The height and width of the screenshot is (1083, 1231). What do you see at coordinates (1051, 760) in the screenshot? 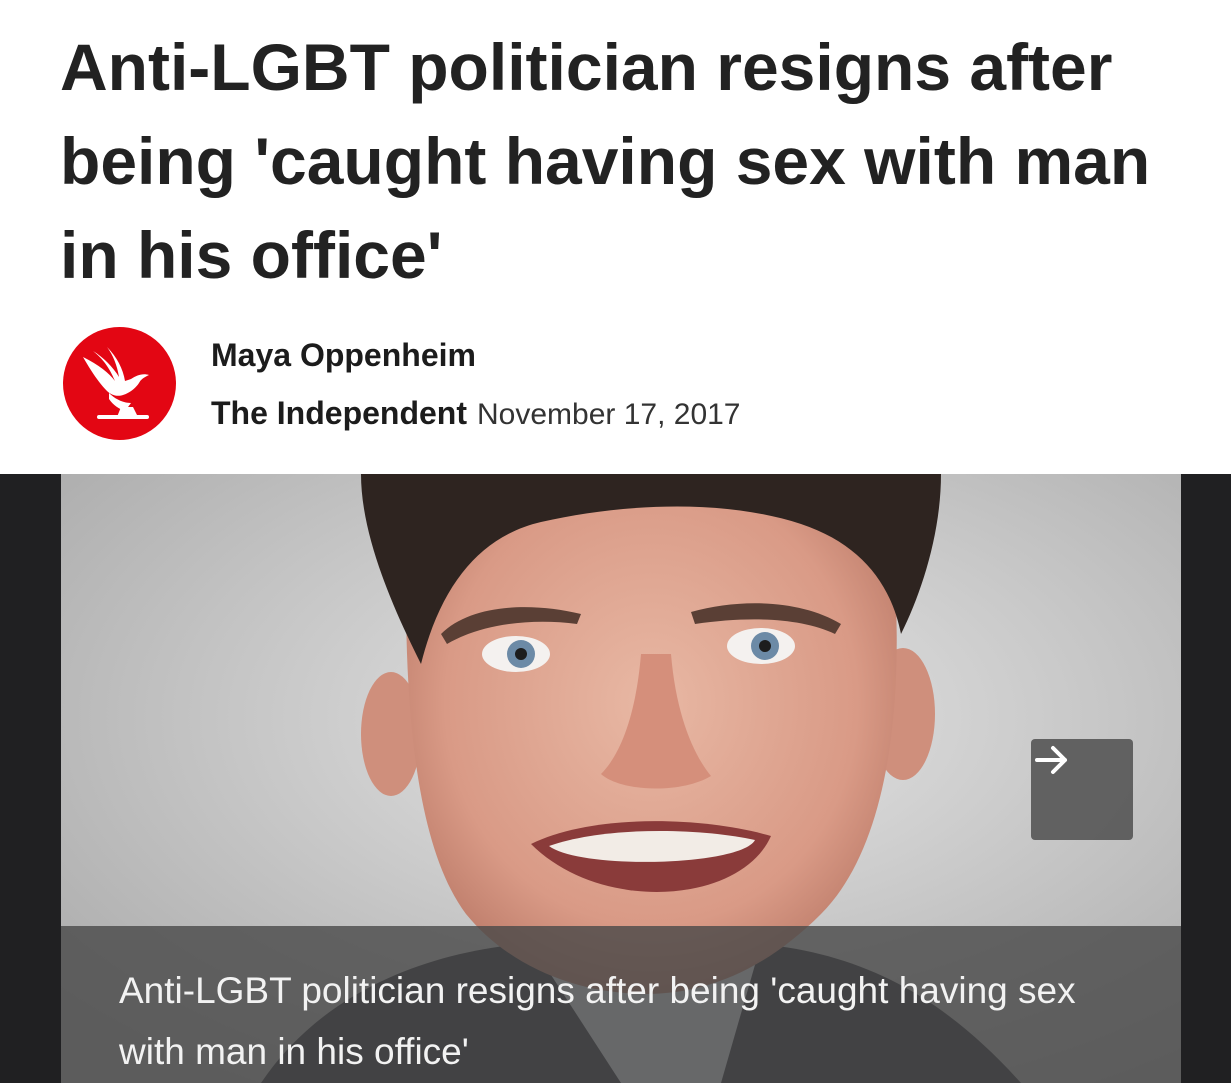
I see `arrow-right-icon` at bounding box center [1051, 760].